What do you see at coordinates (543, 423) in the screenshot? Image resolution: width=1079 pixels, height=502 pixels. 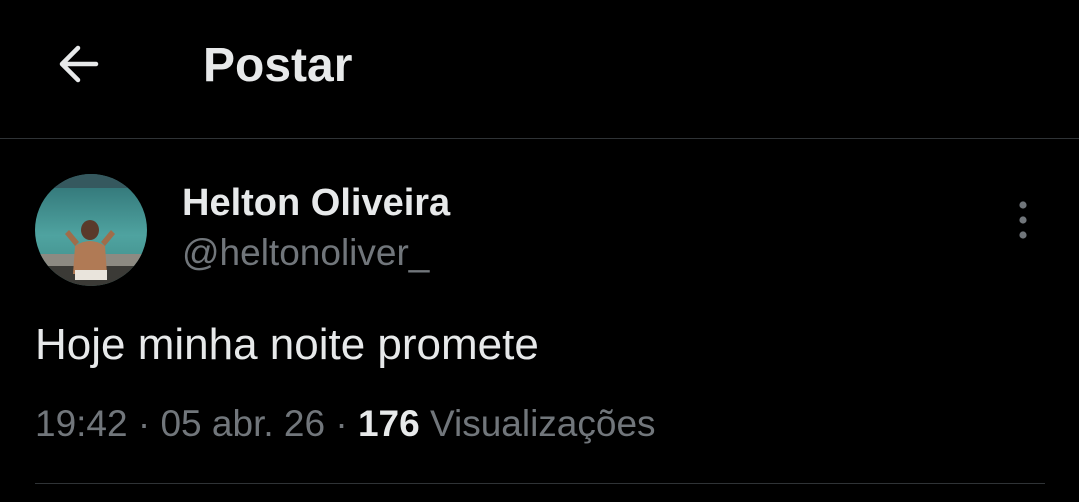 I see `views-label: Visualizações` at bounding box center [543, 423].